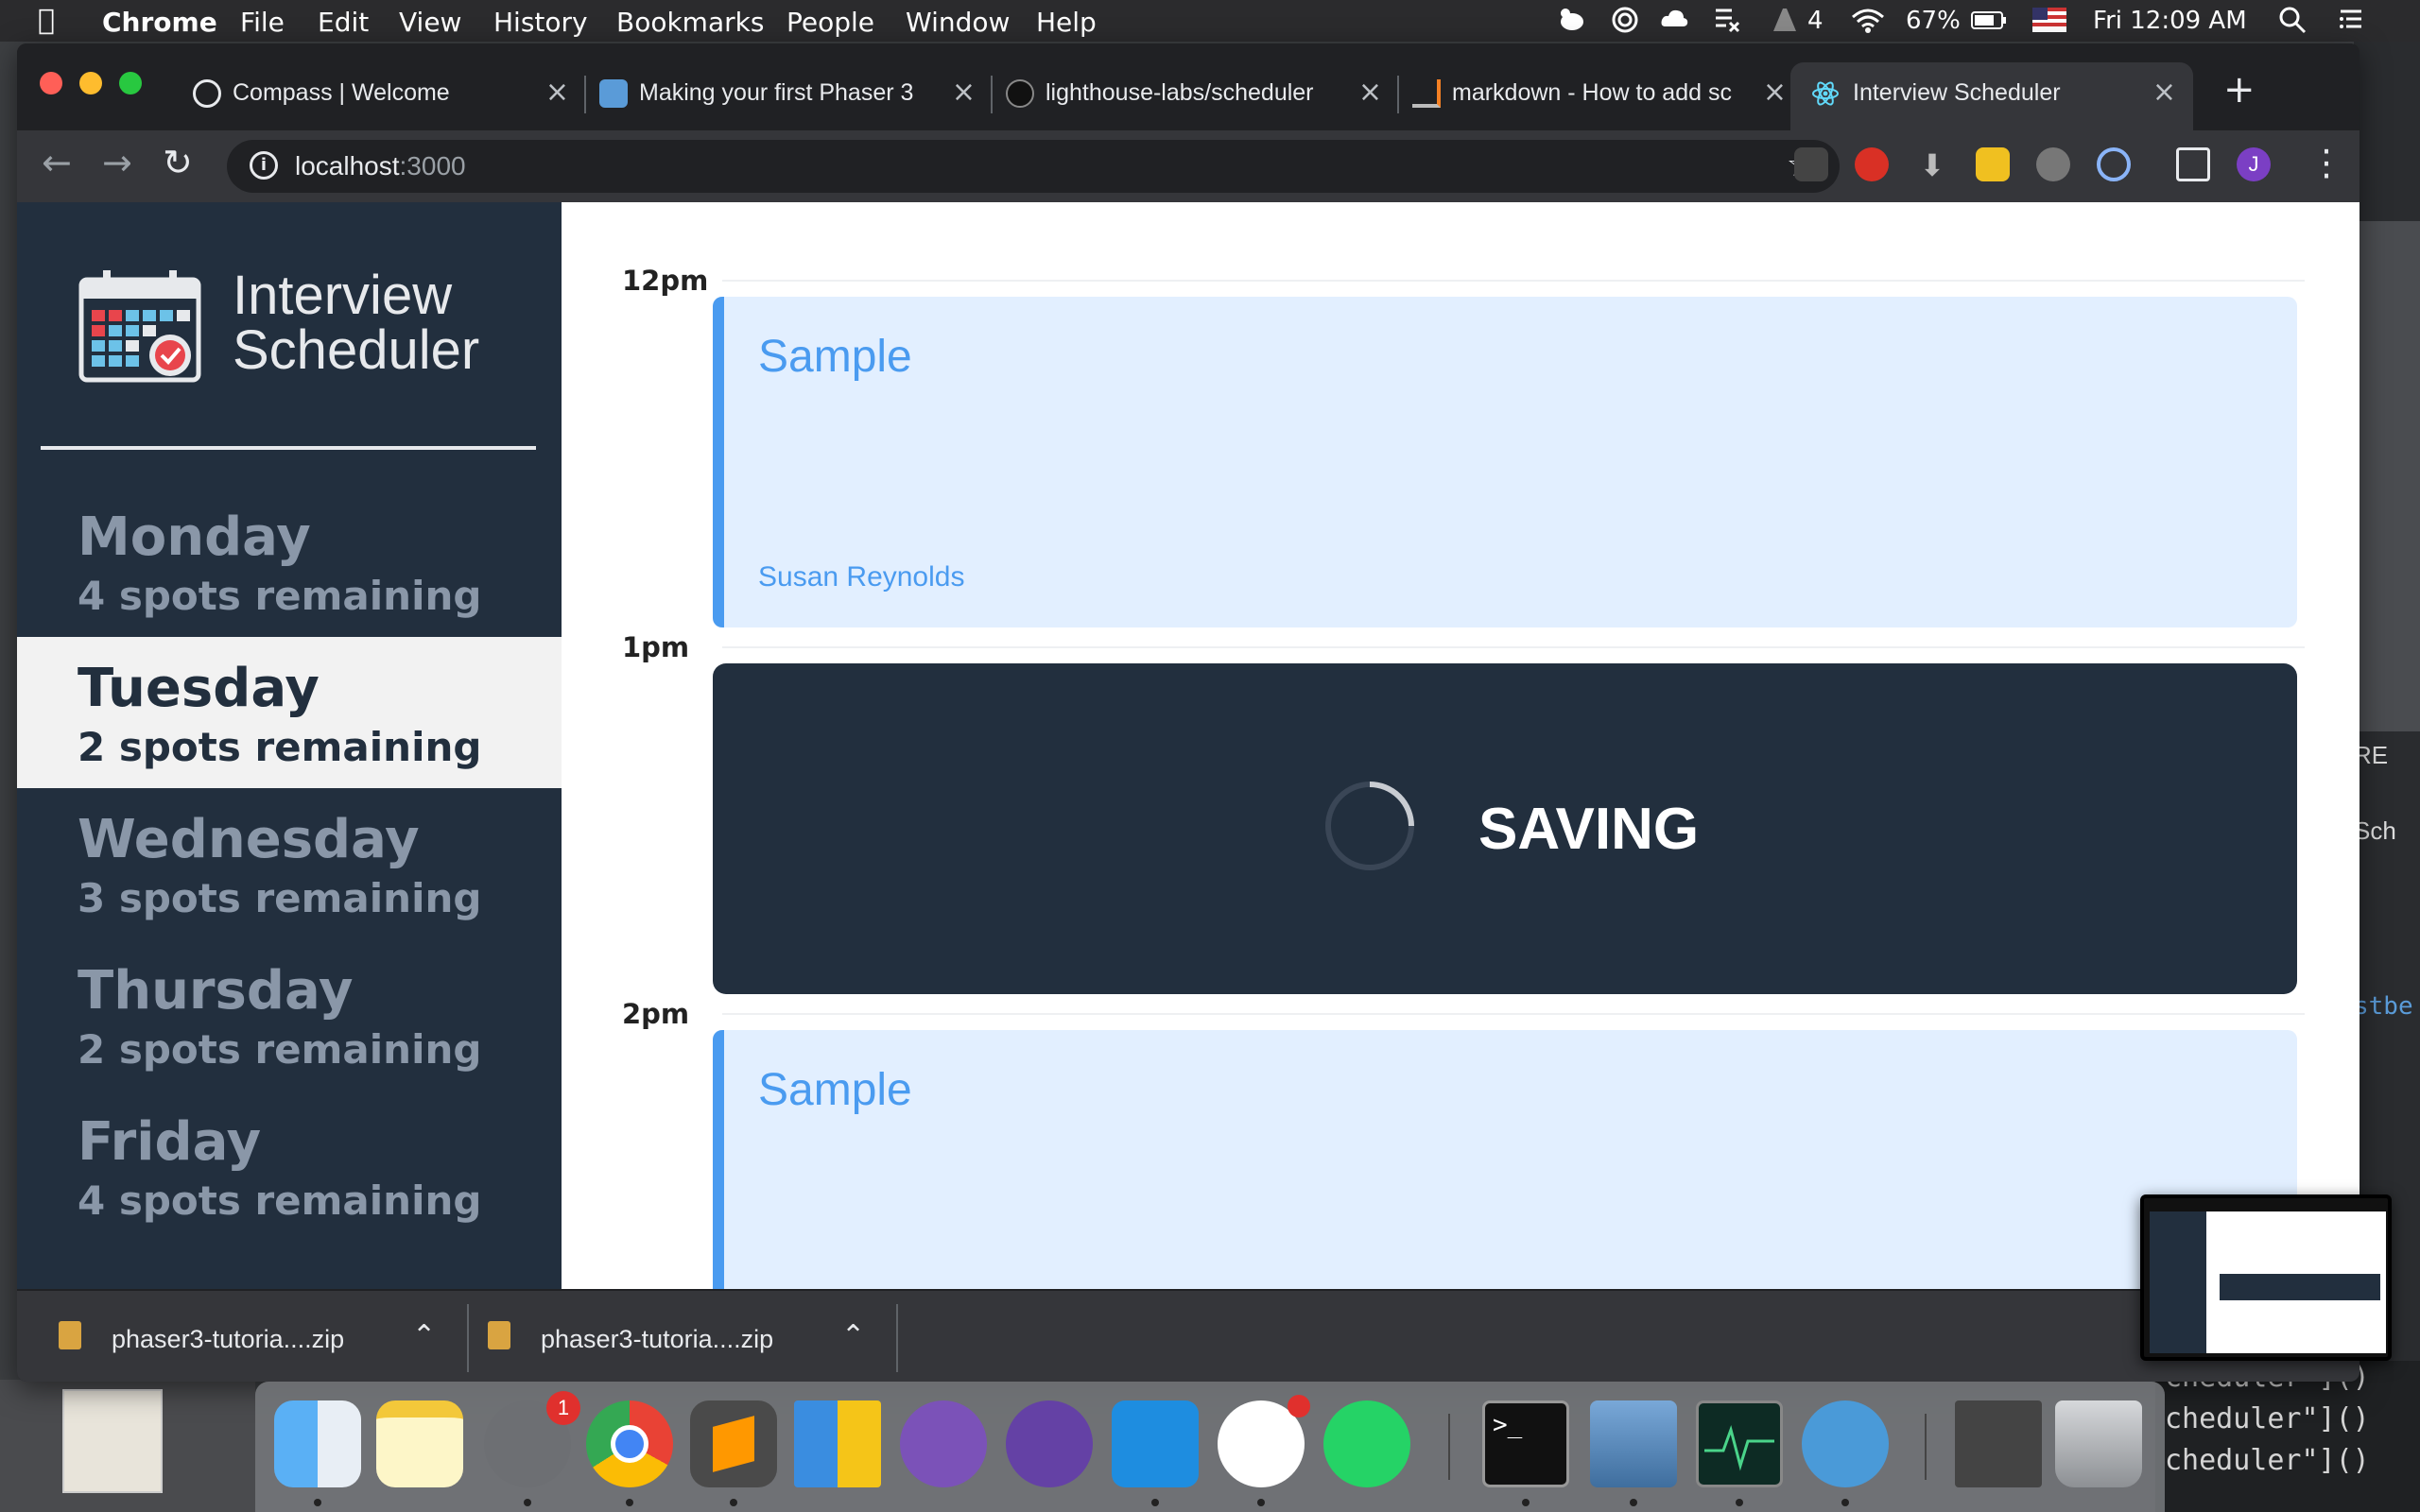  What do you see at coordinates (838, 1443) in the screenshot?
I see `windows-app-icon` at bounding box center [838, 1443].